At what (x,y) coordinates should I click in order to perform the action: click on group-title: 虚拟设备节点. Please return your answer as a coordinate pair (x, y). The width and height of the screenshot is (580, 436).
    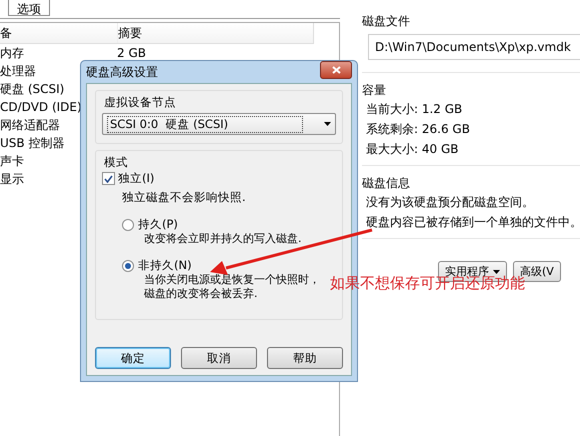
    Looking at the image, I should click on (140, 102).